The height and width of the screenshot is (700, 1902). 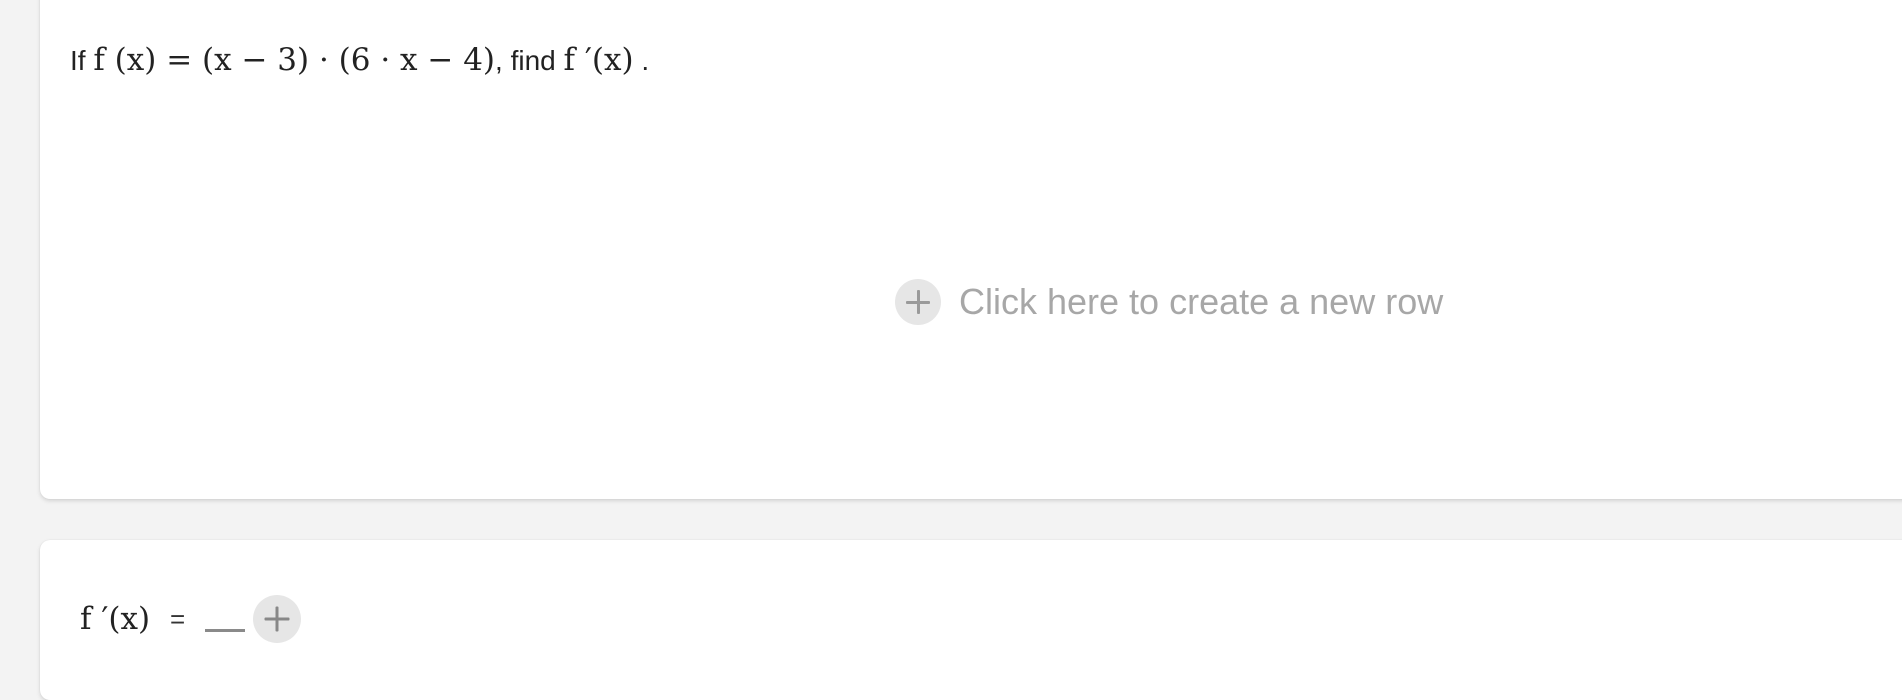 What do you see at coordinates (598, 60) in the screenshot?
I see `derivative-target: f ′(x)` at bounding box center [598, 60].